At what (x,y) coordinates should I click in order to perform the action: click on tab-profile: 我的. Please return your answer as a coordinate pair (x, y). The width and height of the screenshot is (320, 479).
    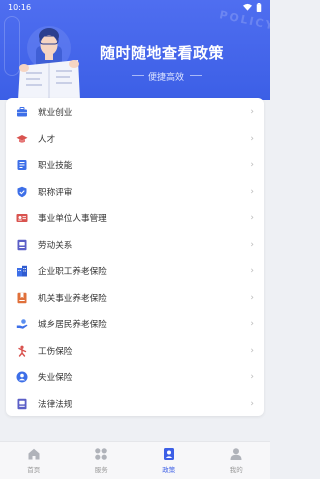
    Looking at the image, I should click on (237, 460).